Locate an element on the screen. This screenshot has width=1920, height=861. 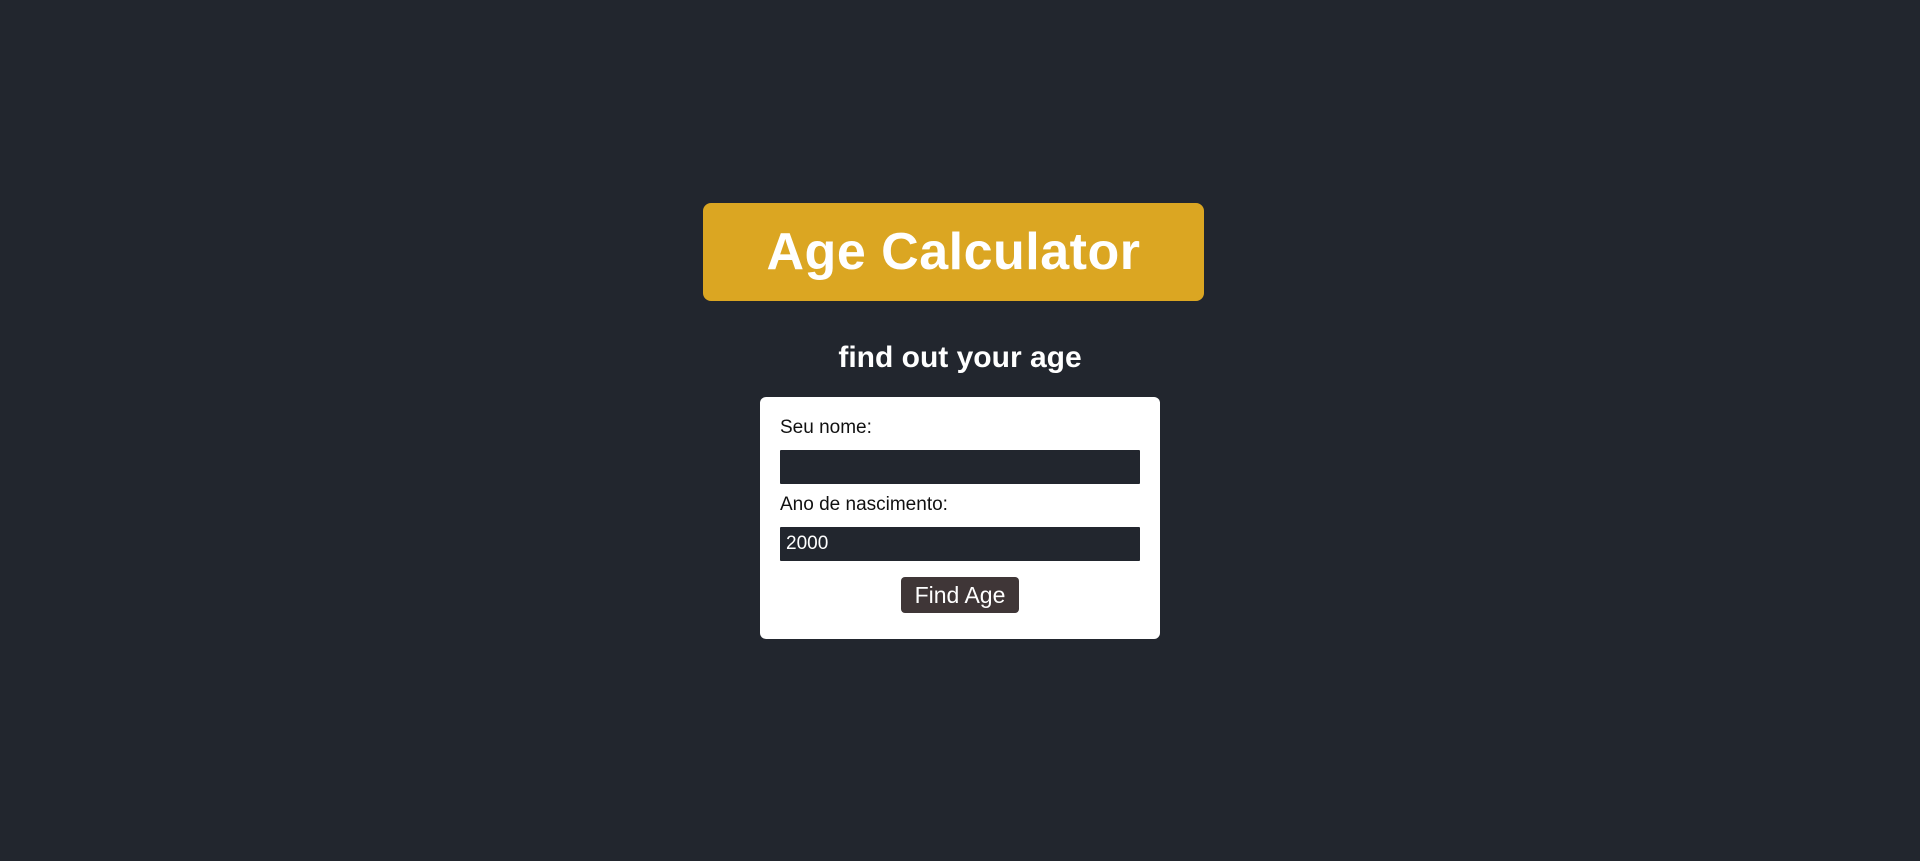
birth-year-input is located at coordinates (960, 544).